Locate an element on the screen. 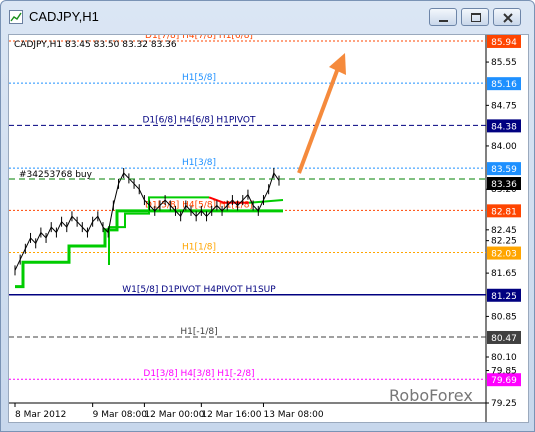 This screenshot has width=535, height=432. level-price: 79.69 is located at coordinates (504, 381).